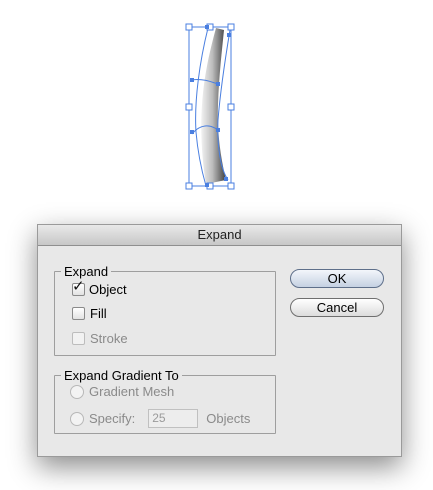 This screenshot has height=490, width=433. I want to click on specify-option: Specify: 25 Objects, so click(160, 418).